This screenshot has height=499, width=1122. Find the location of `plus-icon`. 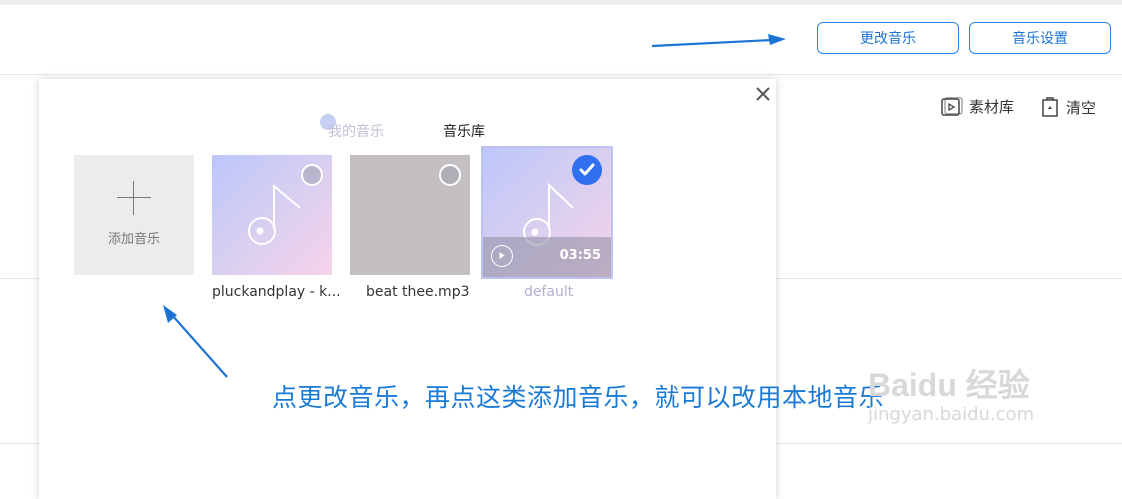

plus-icon is located at coordinates (133, 198).